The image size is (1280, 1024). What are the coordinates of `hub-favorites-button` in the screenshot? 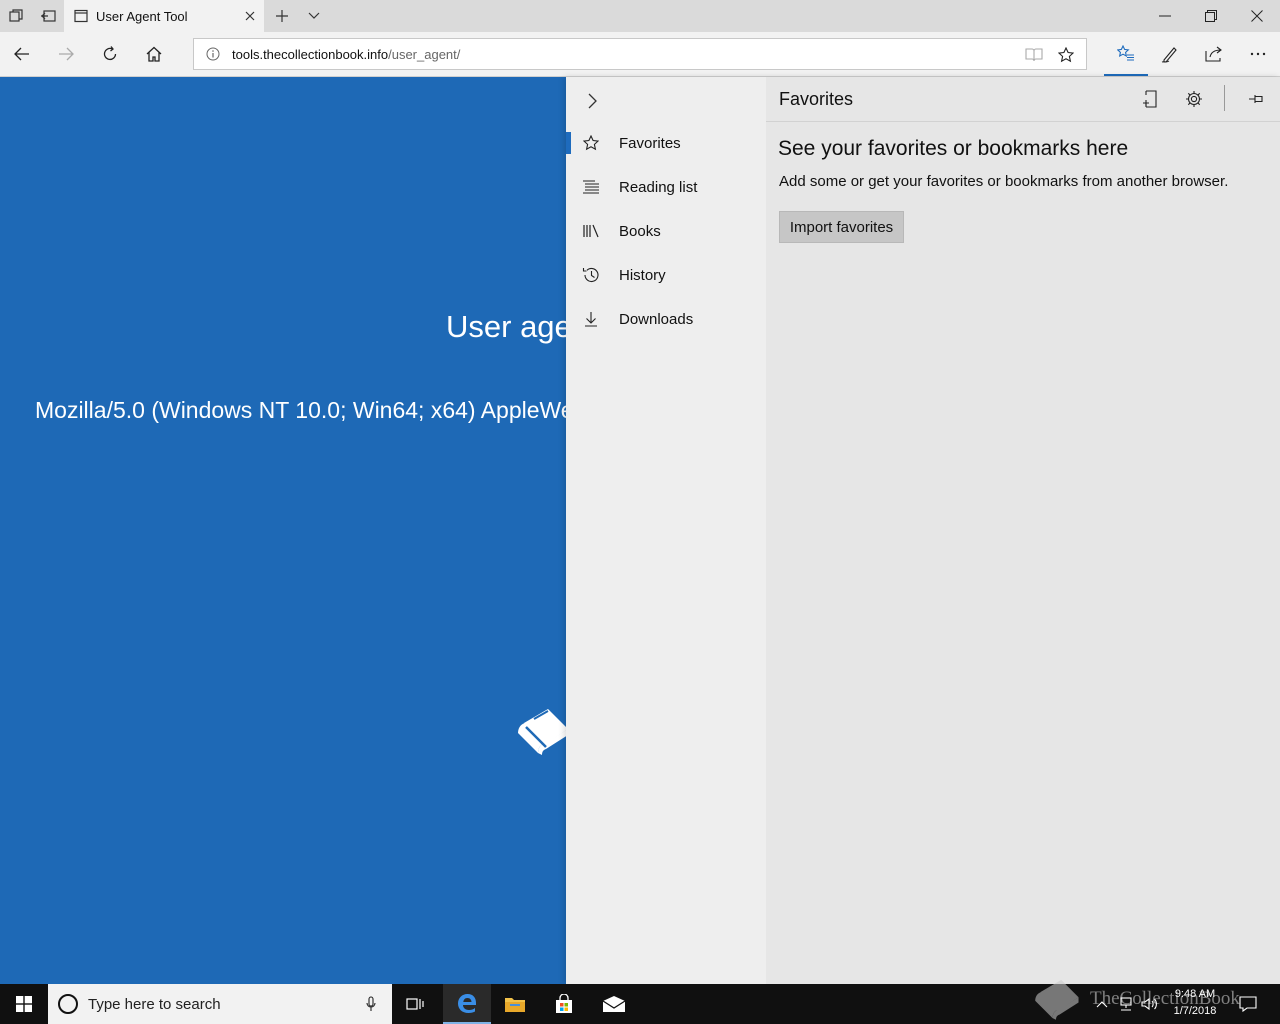 It's located at (1126, 54).